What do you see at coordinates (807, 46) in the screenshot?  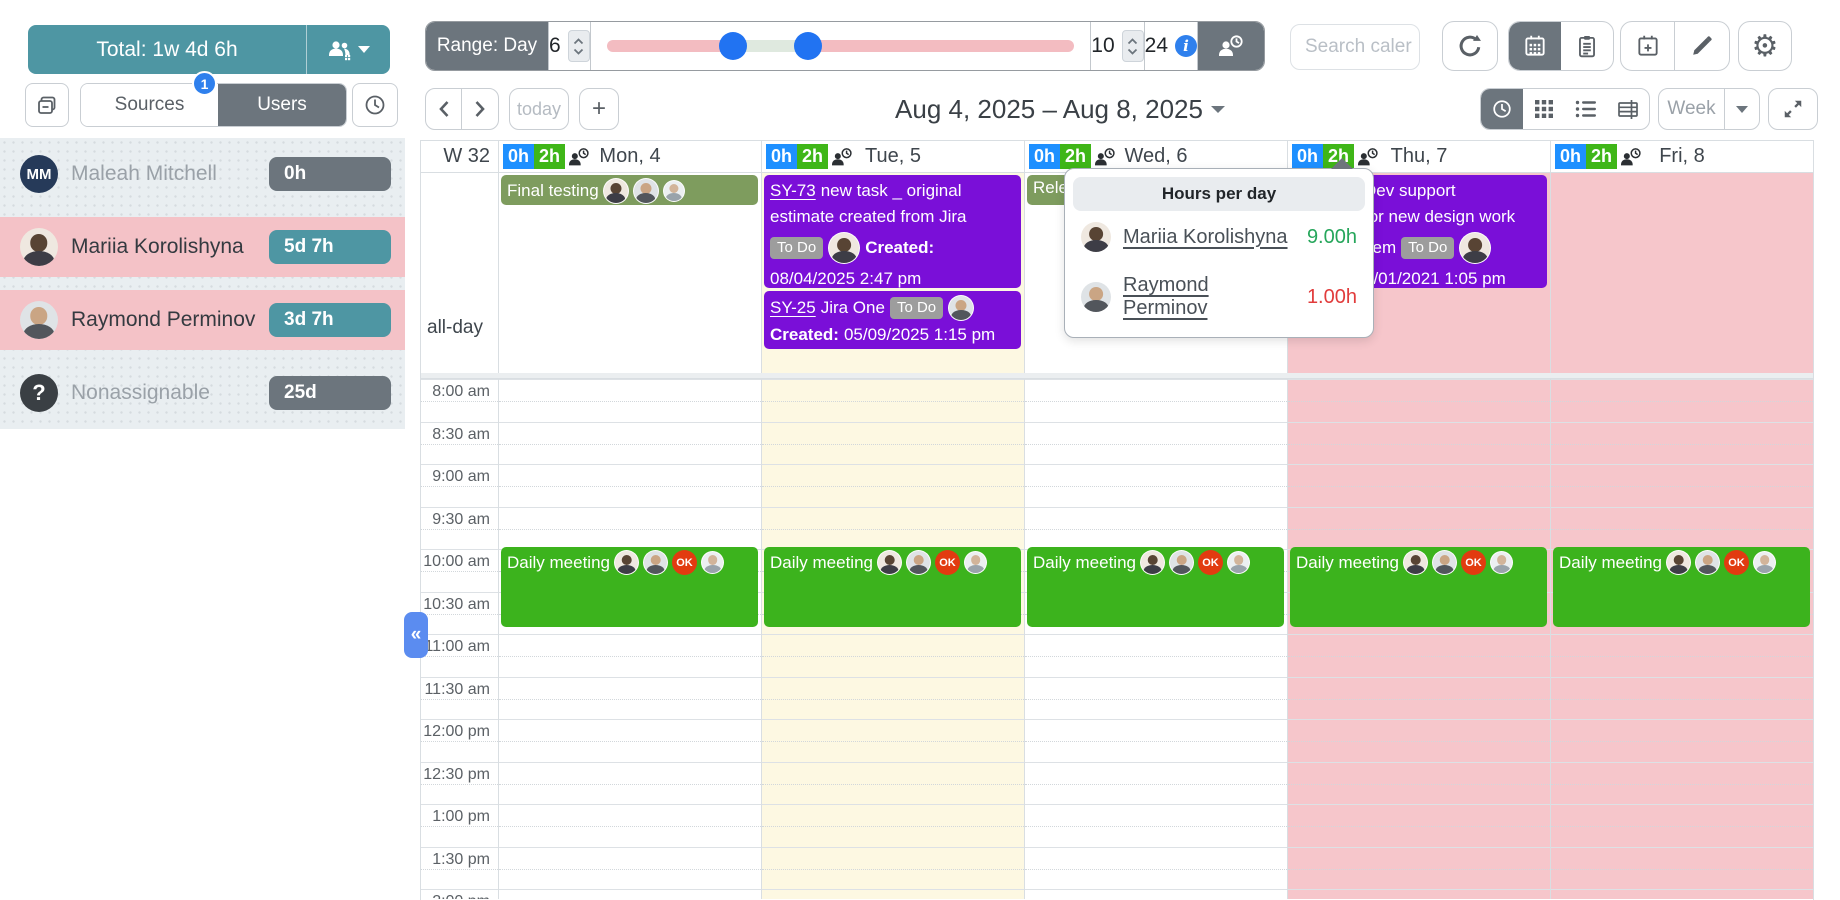 I see `slider-handle-right` at bounding box center [807, 46].